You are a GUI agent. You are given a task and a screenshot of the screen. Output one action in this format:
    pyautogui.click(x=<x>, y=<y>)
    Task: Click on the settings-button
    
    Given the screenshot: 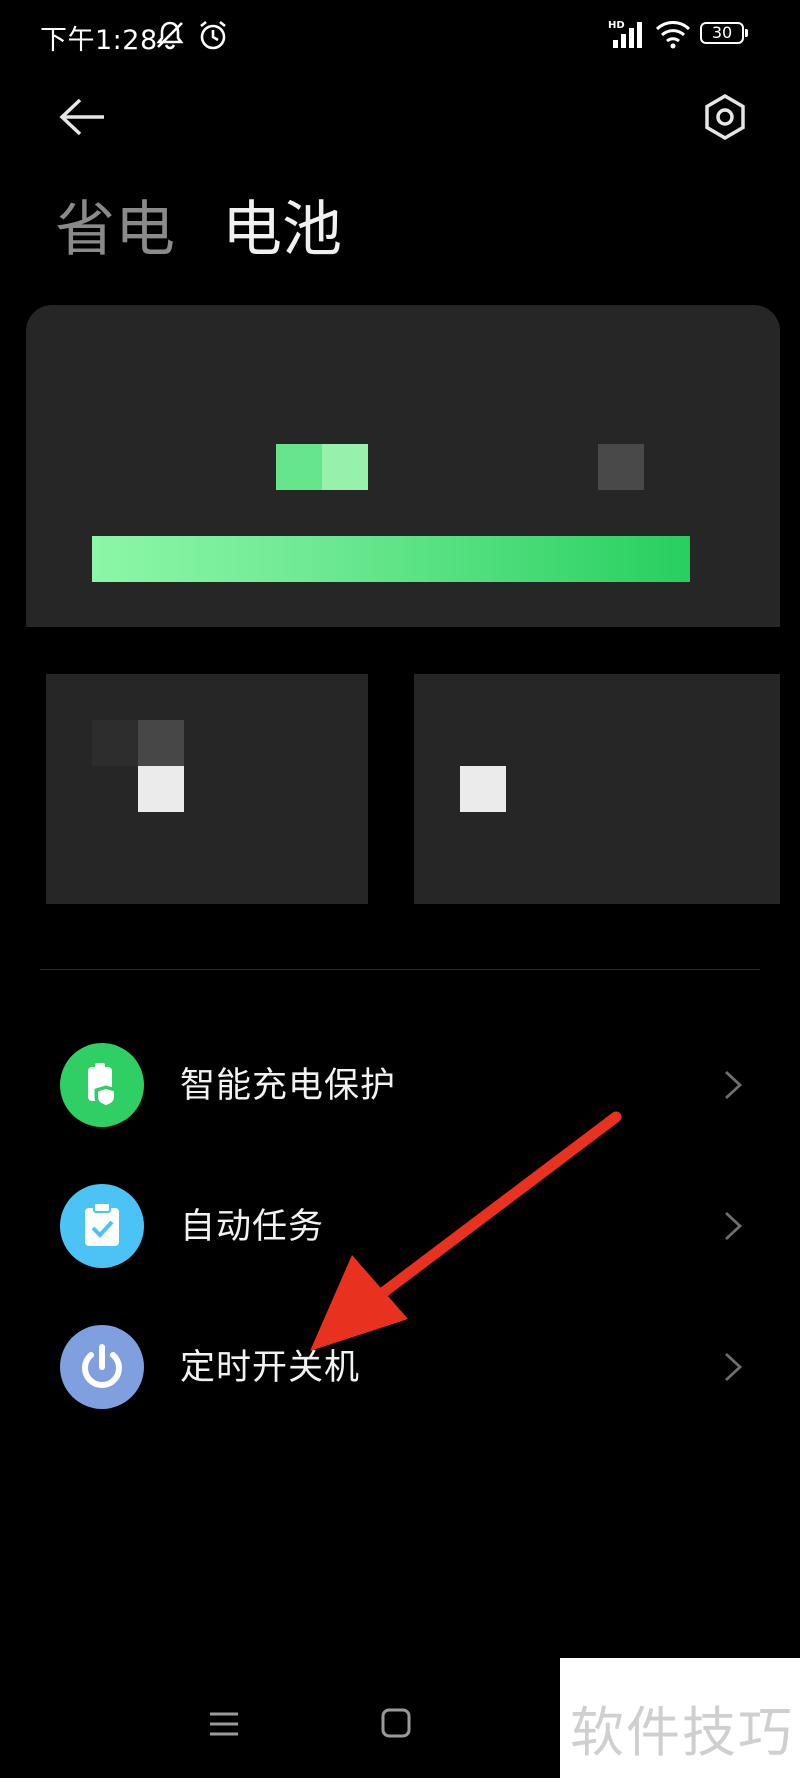 What is the action you would take?
    pyautogui.click(x=725, y=117)
    